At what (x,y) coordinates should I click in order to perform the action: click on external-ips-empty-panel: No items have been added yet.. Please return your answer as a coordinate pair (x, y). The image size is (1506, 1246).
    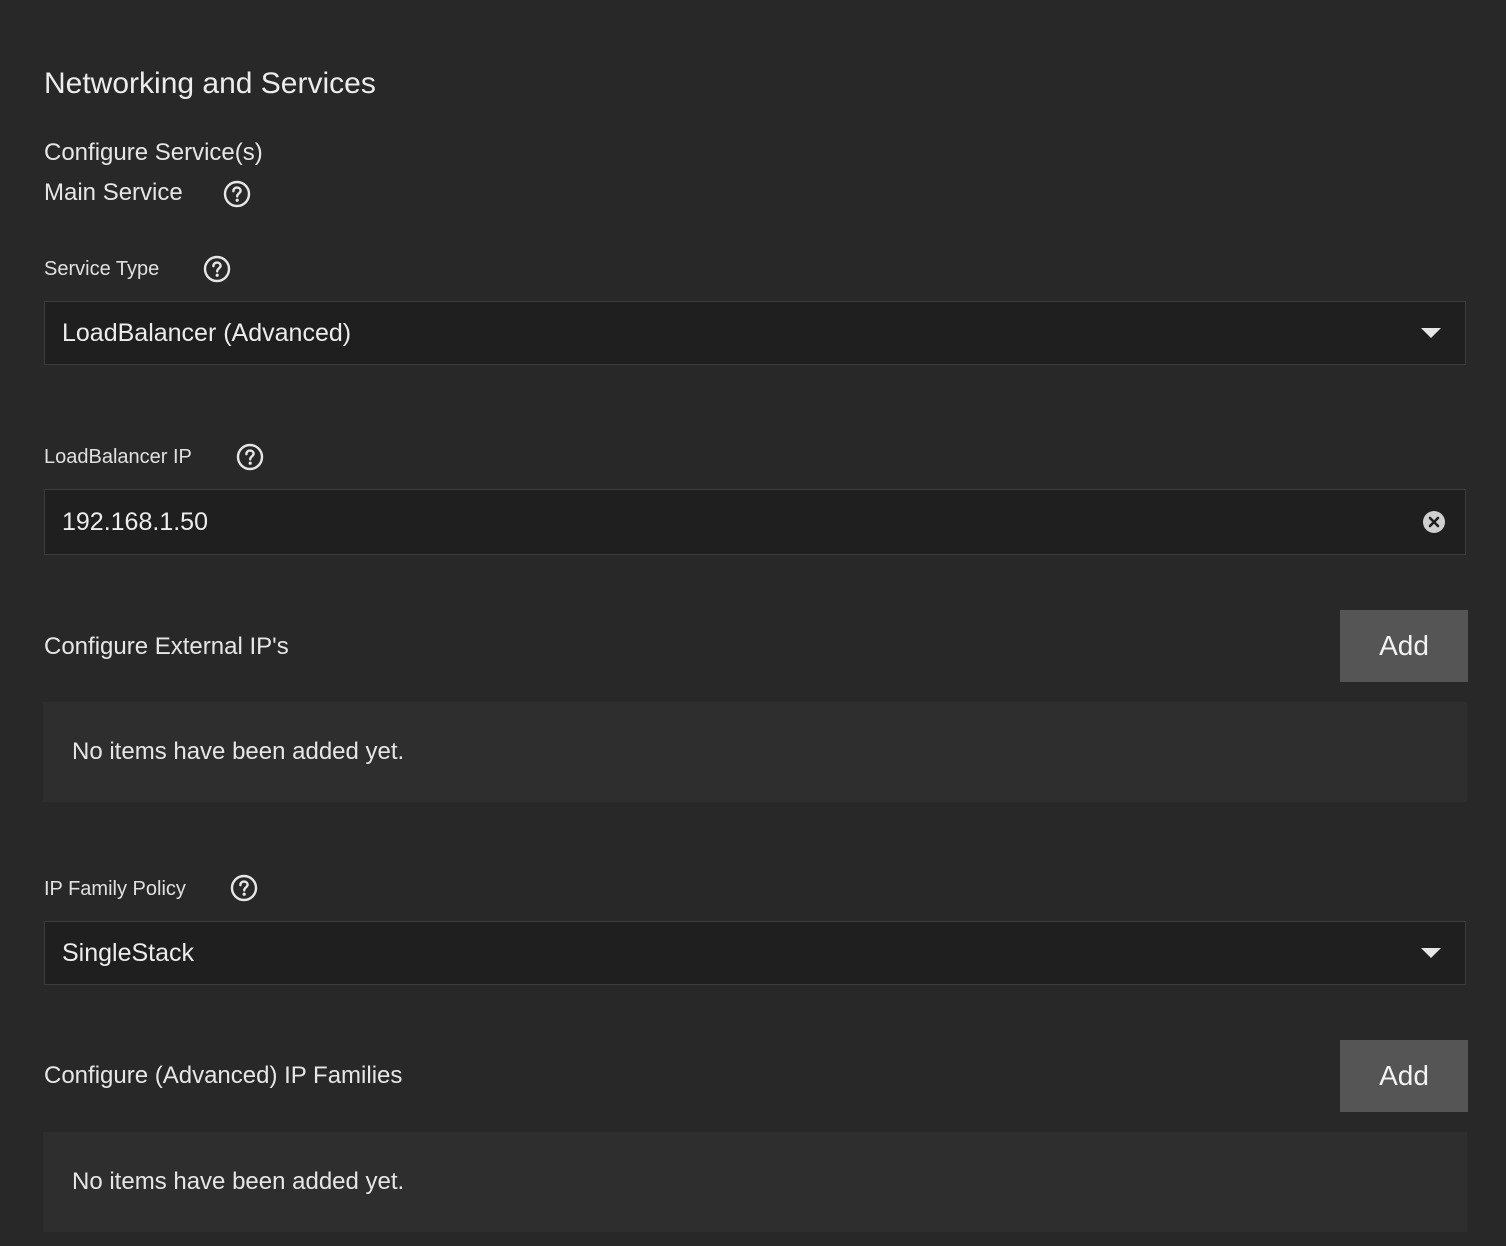
    Looking at the image, I should click on (755, 752).